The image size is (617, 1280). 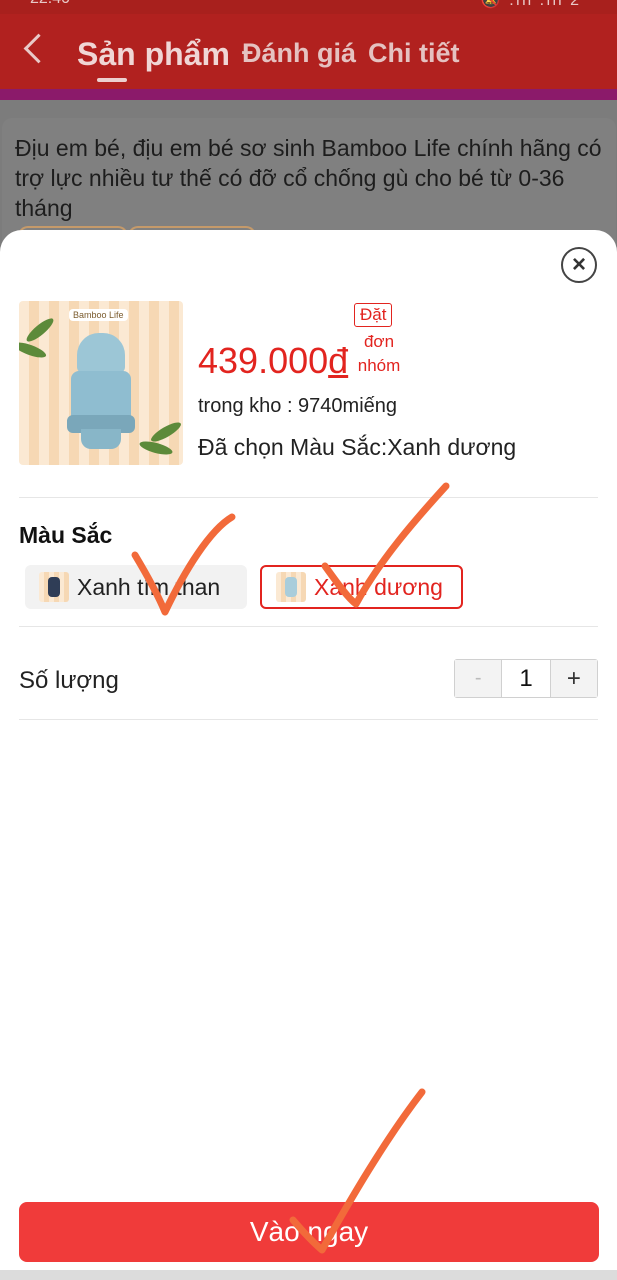 What do you see at coordinates (574, 678) in the screenshot?
I see `increase-button: +` at bounding box center [574, 678].